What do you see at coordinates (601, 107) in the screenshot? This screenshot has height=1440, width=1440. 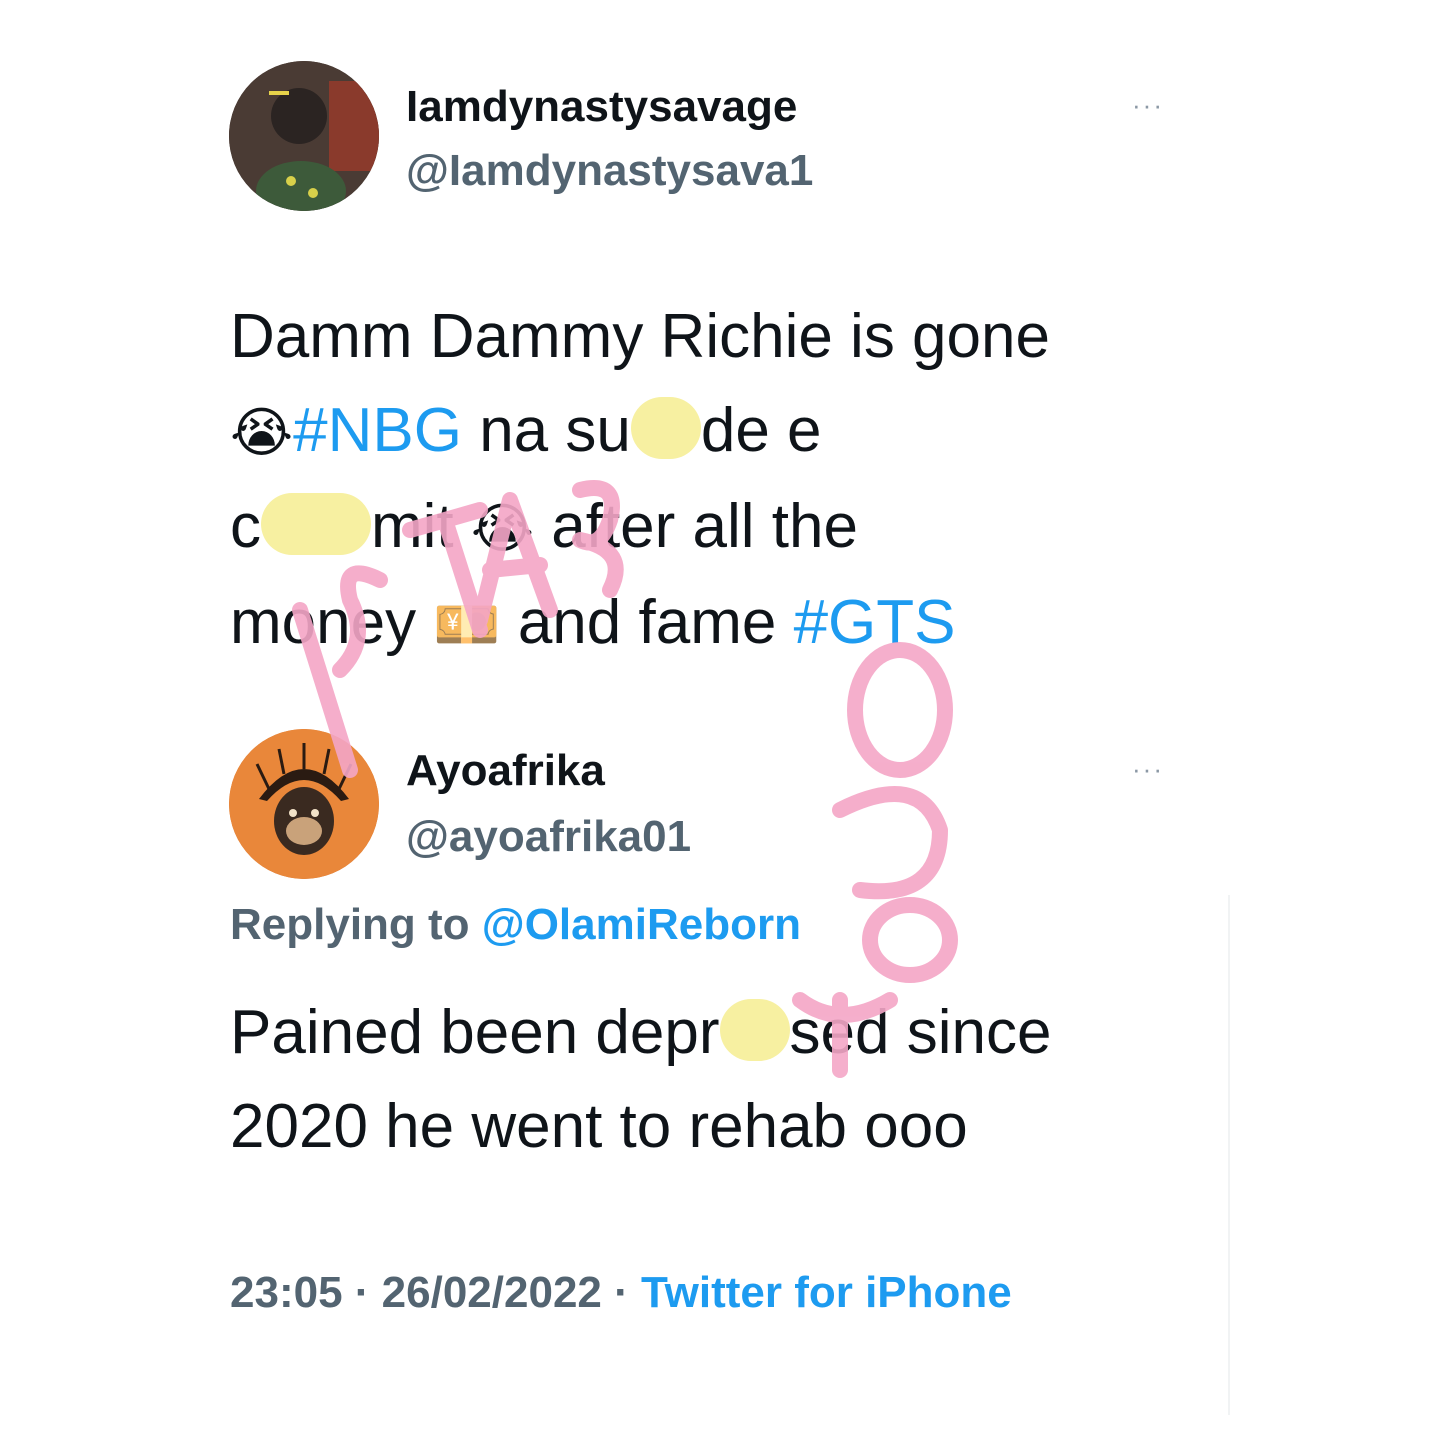 I see `display-name: Iamdynastysavage` at bounding box center [601, 107].